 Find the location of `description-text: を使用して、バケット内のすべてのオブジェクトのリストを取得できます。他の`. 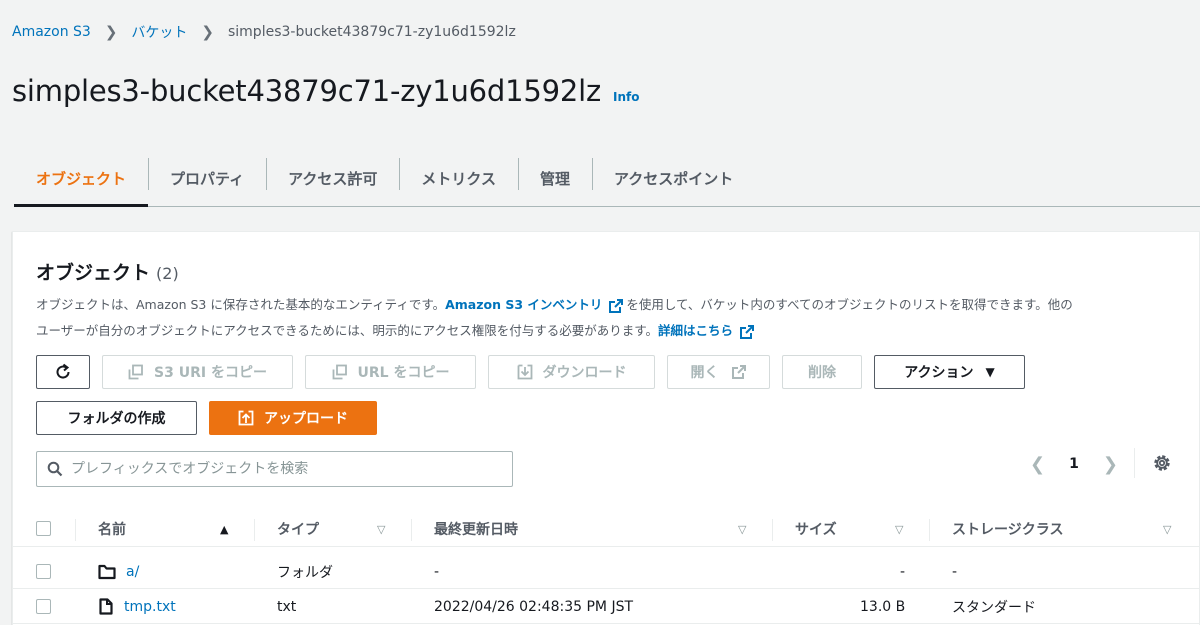

description-text: を使用して、バケット内のすべてのオブジェクトのリストを取得できます。他の is located at coordinates (849, 304).